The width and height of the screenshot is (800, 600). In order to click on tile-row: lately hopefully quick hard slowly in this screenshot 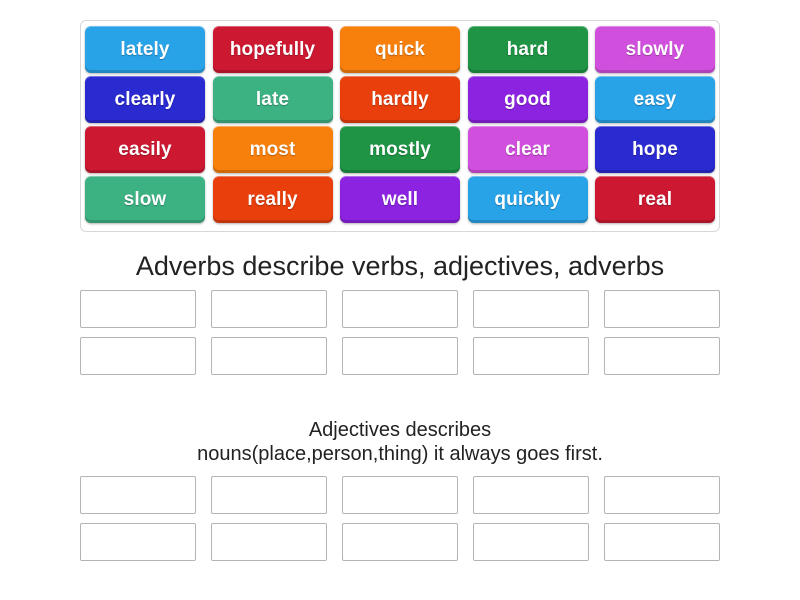, I will do `click(400, 50)`.